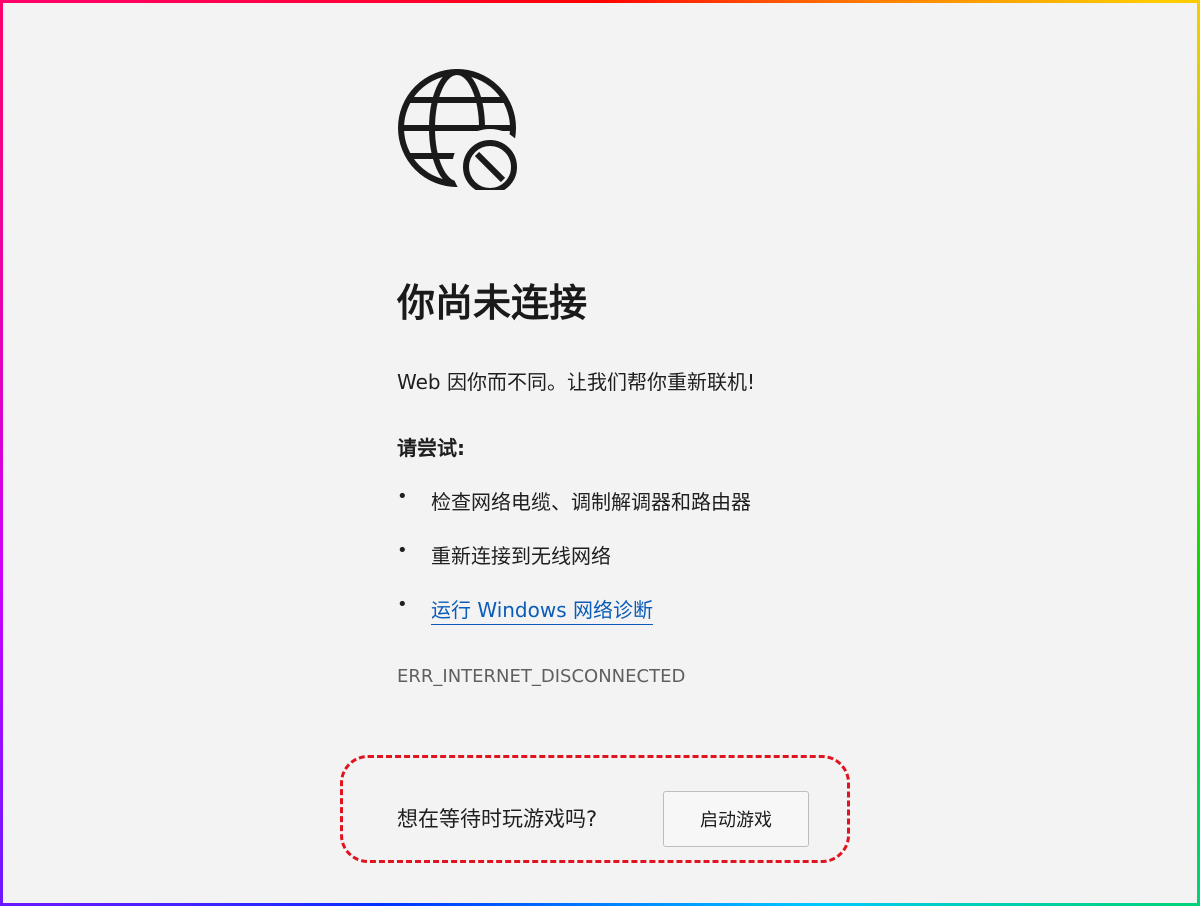 The width and height of the screenshot is (1200, 906). I want to click on network-diagnostics-link: 运行 Windows 网络诊断, so click(542, 609).